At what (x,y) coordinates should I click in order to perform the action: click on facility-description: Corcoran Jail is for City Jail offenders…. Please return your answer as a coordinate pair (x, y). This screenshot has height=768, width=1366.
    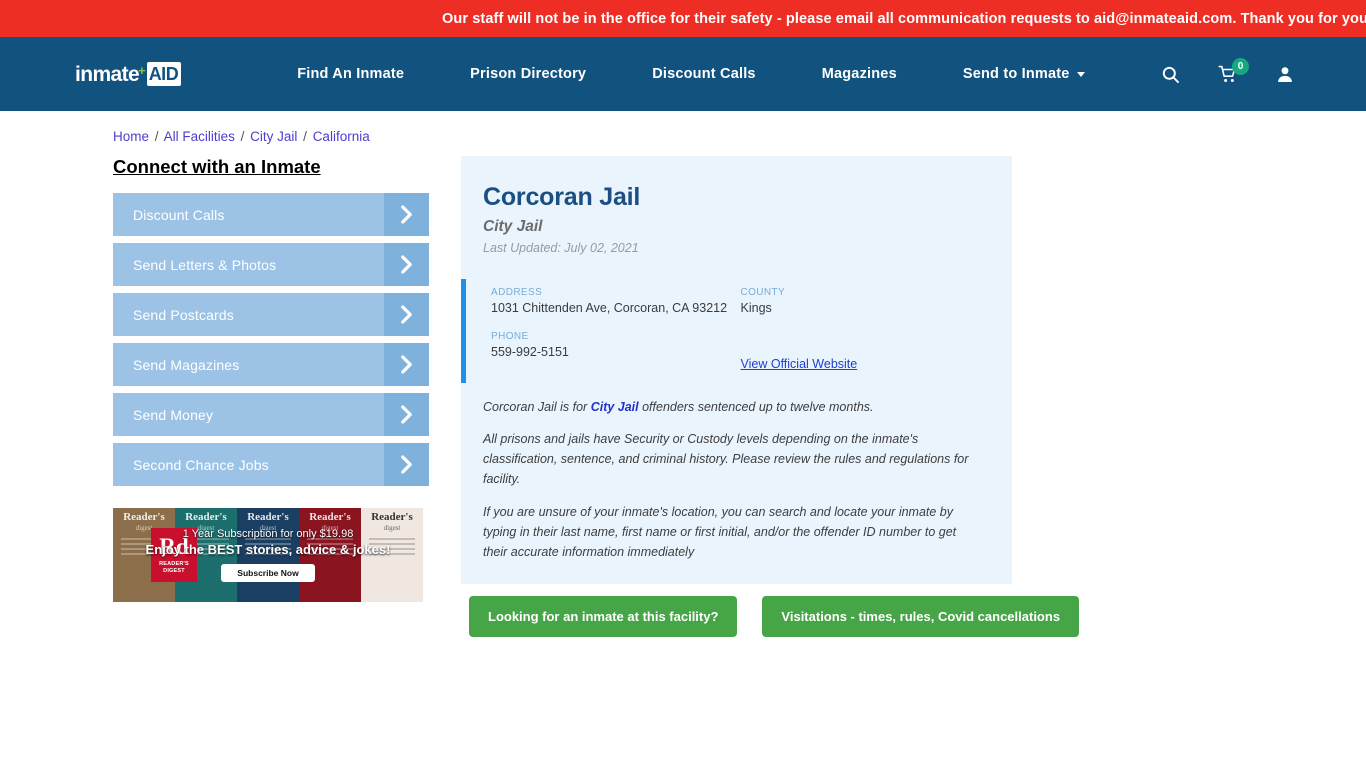
    Looking at the image, I should click on (736, 473).